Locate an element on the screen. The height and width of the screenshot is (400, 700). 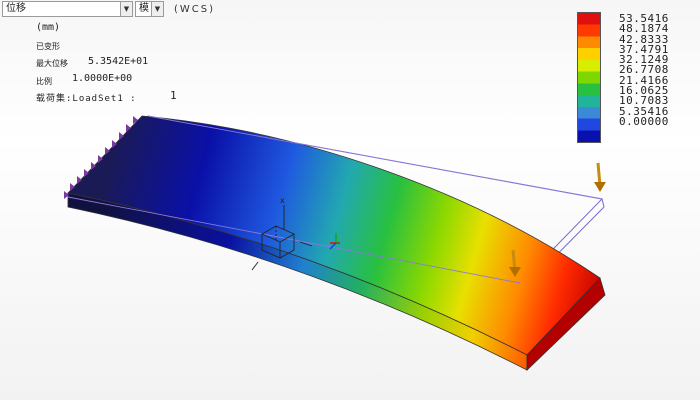
svg-text: x is located at coordinates (282, 200).